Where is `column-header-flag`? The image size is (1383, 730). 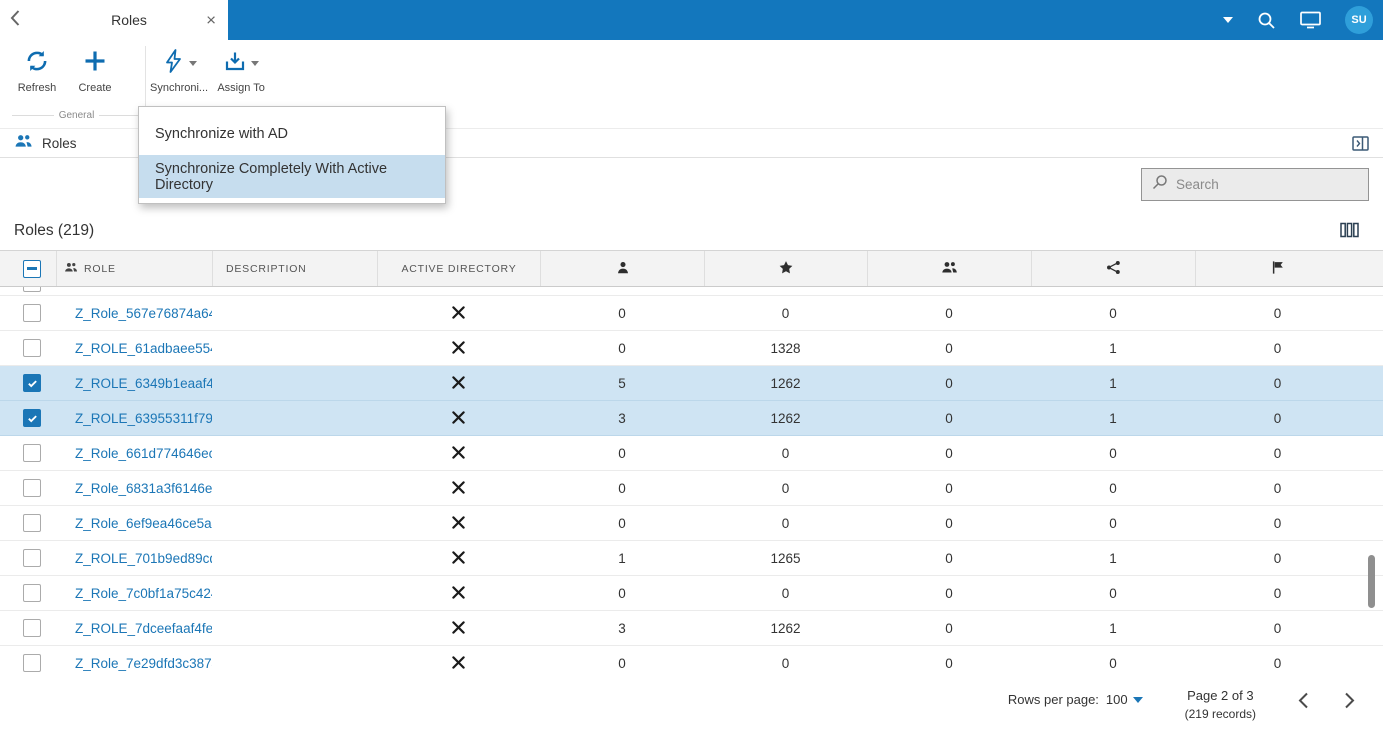 column-header-flag is located at coordinates (1277, 268).